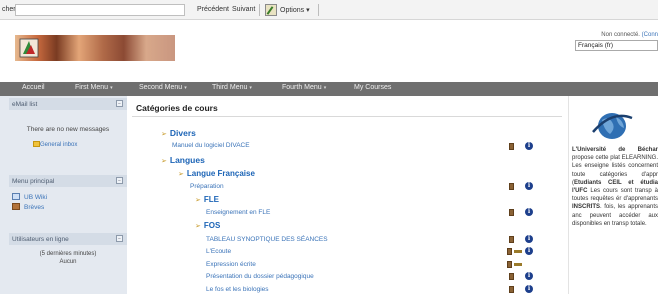  I want to click on nav-item-accueil: Accueil, so click(33, 87).